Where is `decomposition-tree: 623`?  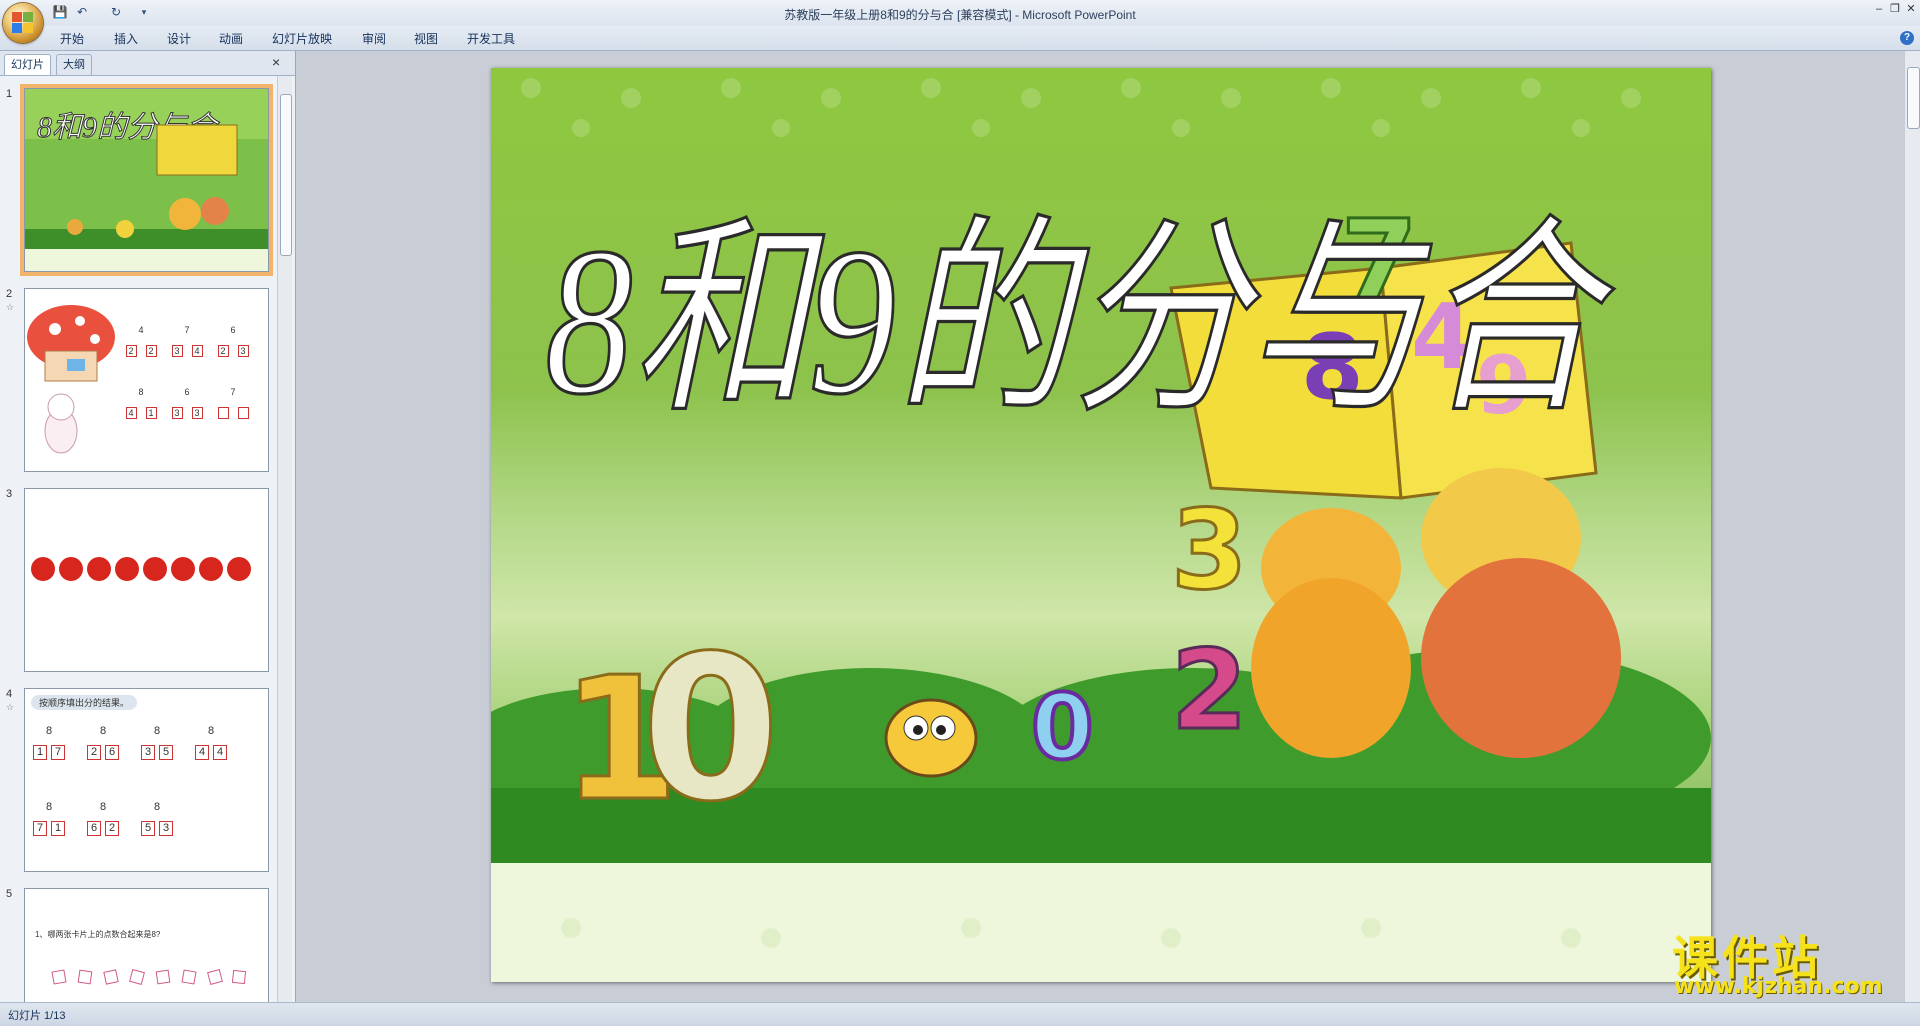 decomposition-tree: 623 is located at coordinates (233, 345).